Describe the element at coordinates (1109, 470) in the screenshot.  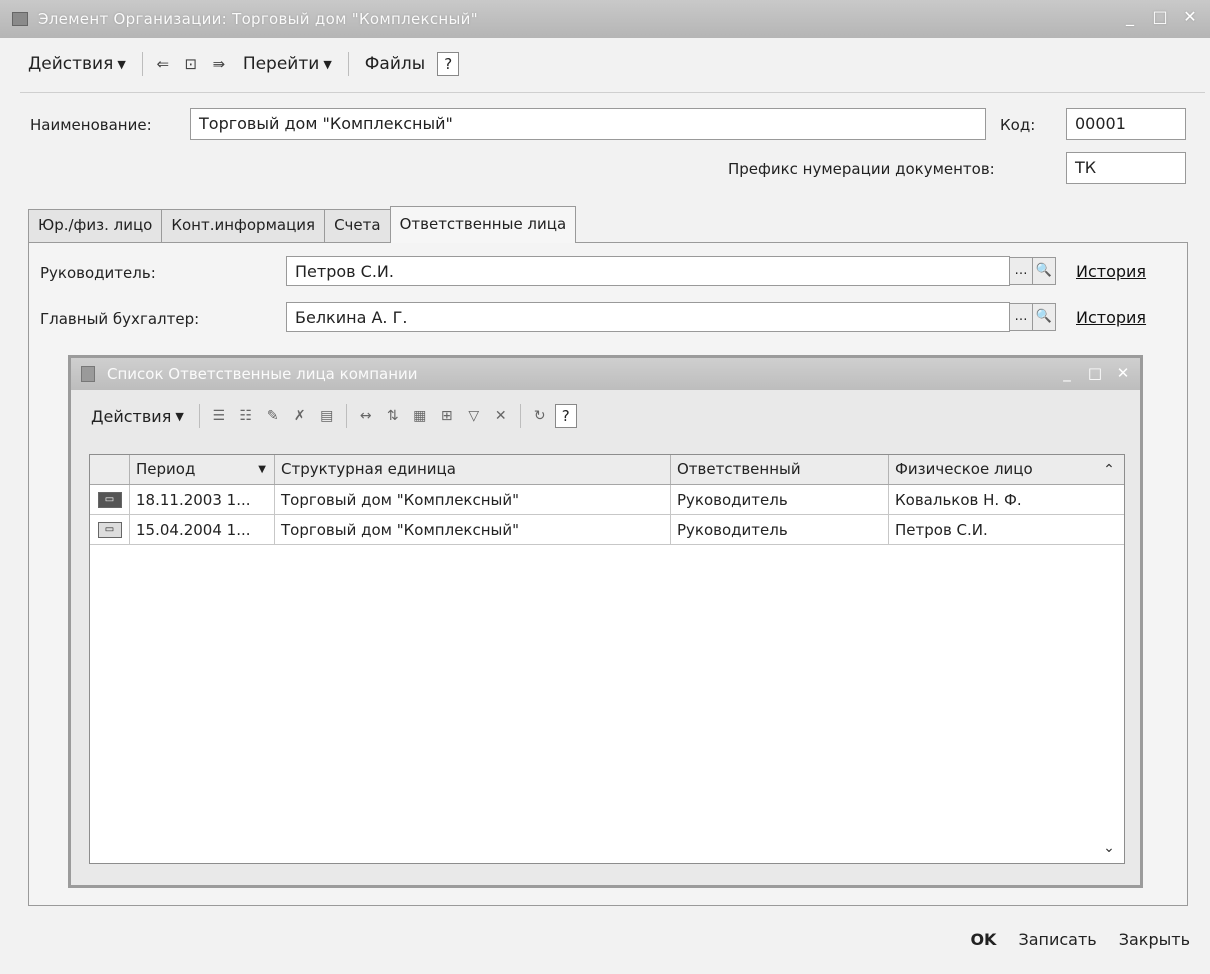
I see `scroll-up-icon: ⌃` at that location.